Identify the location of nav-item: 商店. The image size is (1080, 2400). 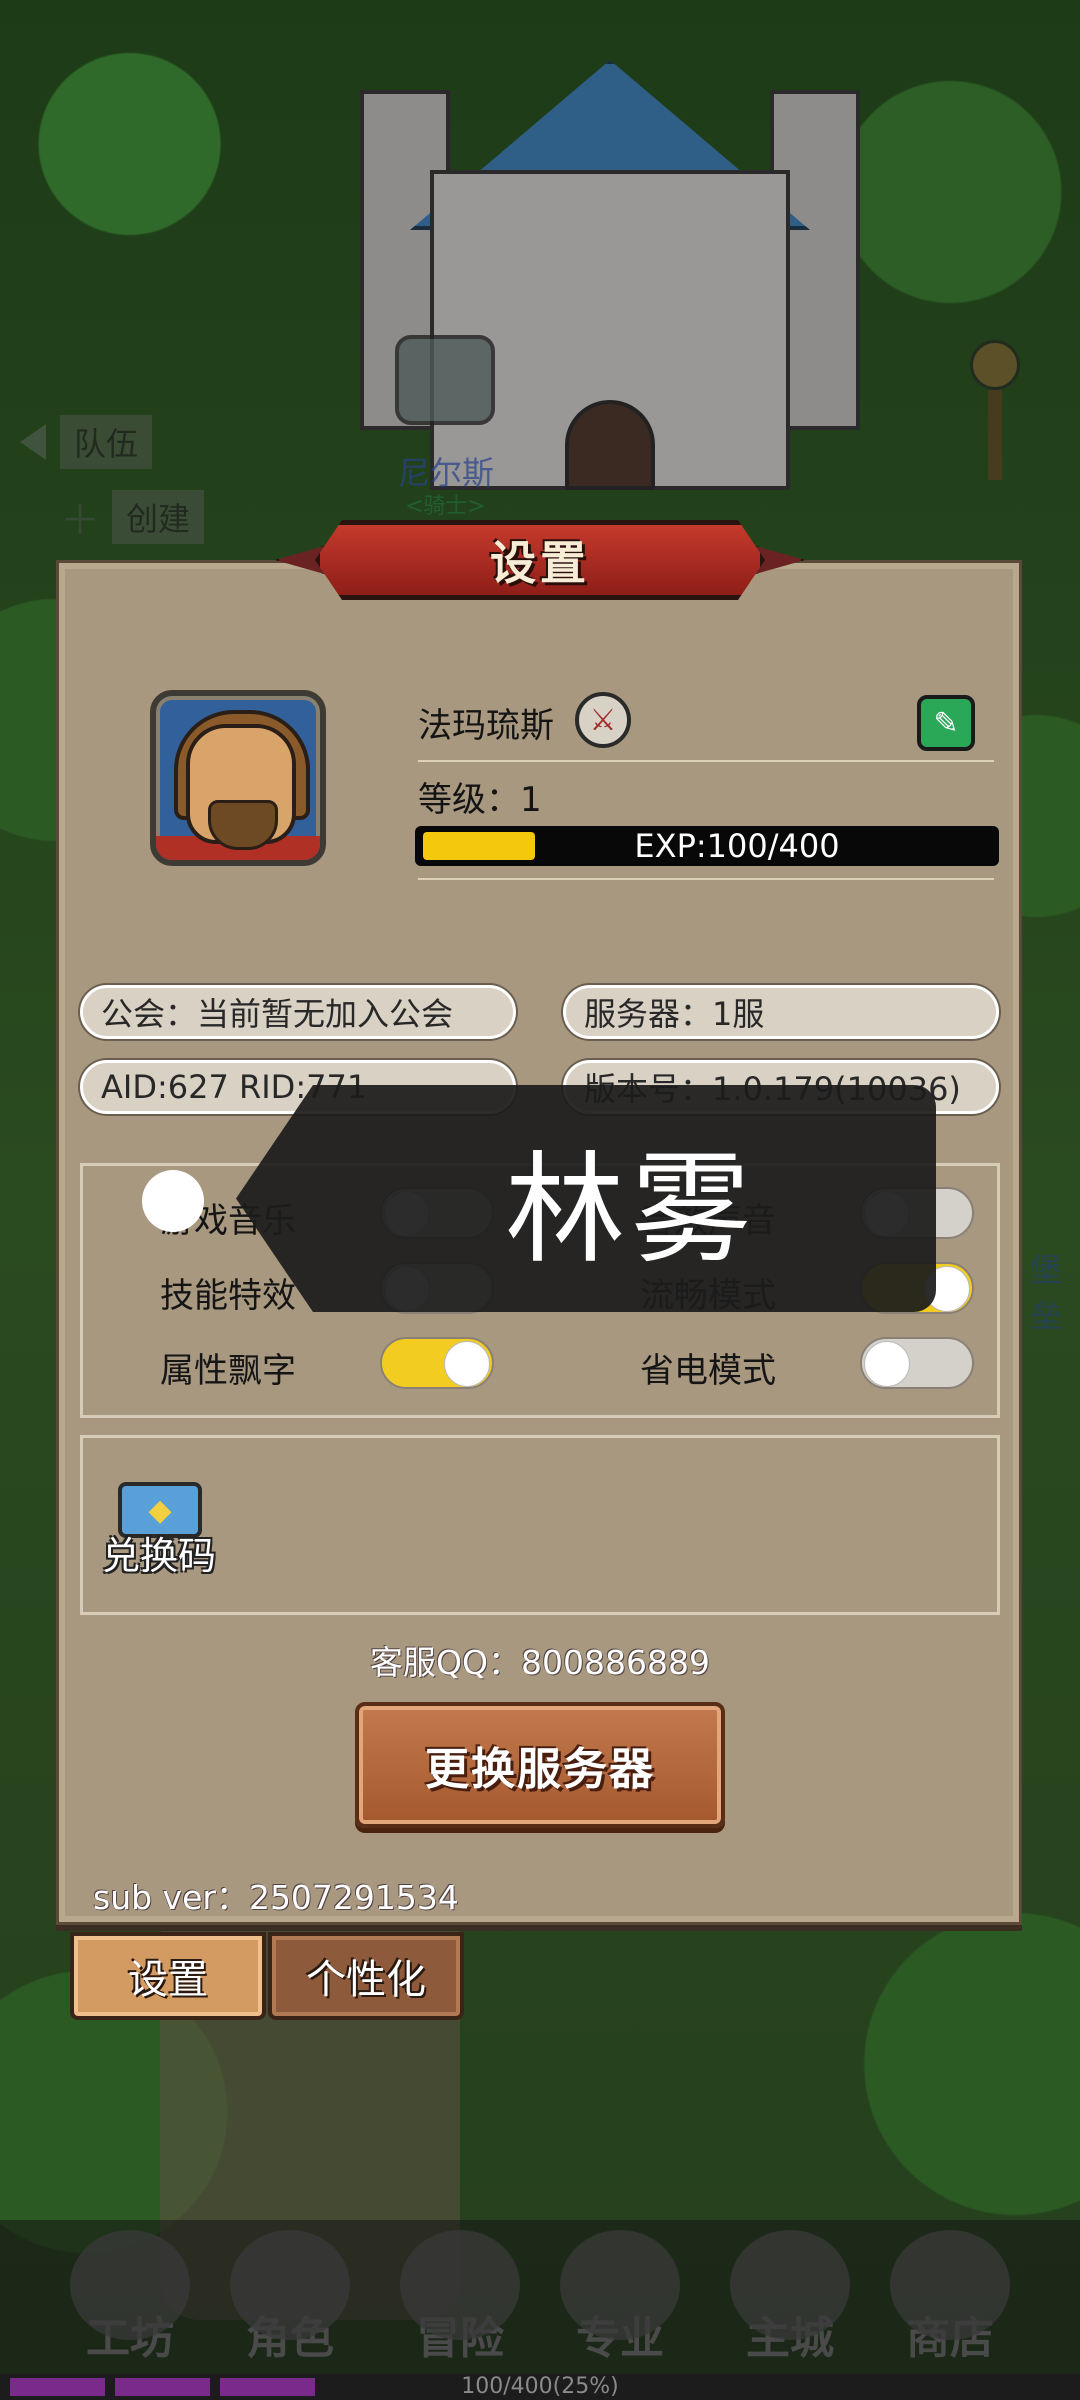
(950, 2298).